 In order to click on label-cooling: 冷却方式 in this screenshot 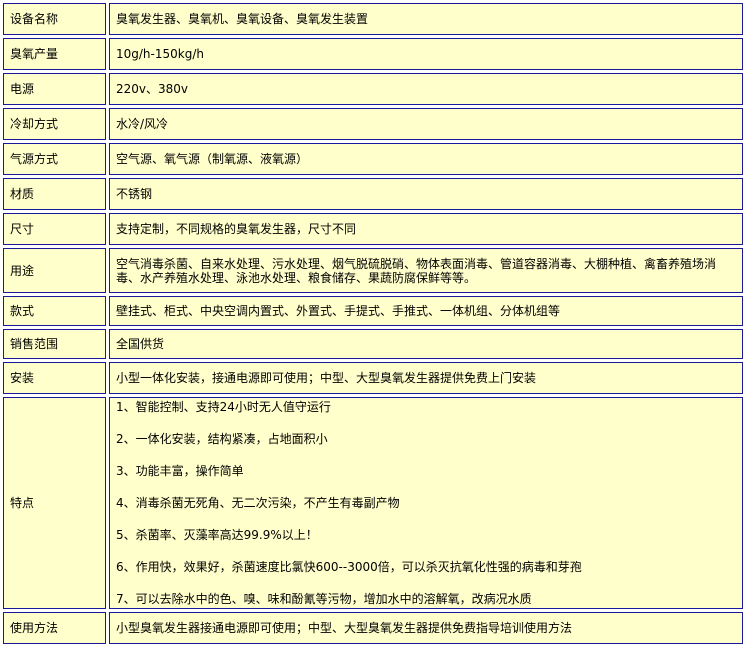, I will do `click(54, 124)`.